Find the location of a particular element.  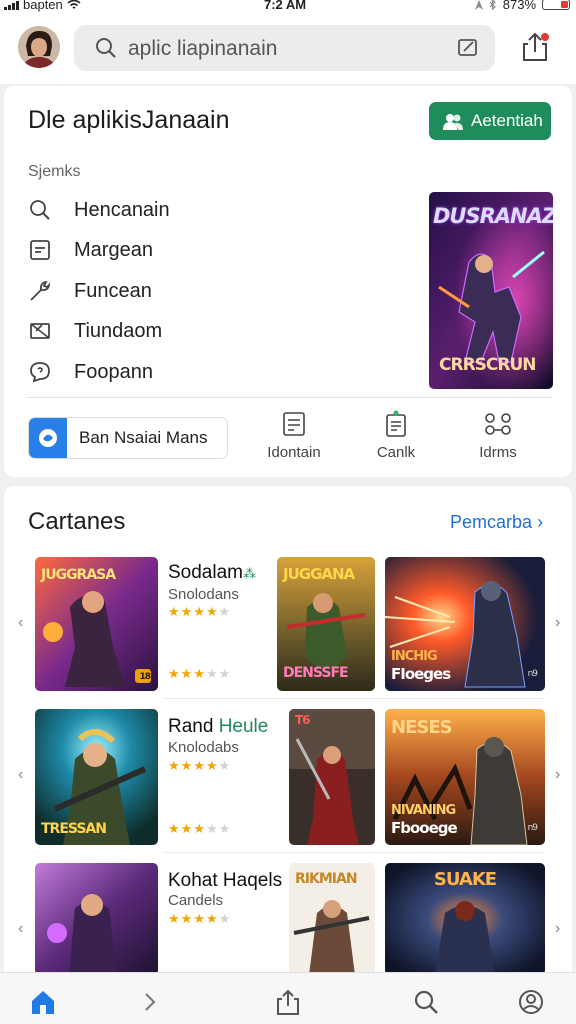

menu-item-label: Tiundaom is located at coordinates (118, 330).